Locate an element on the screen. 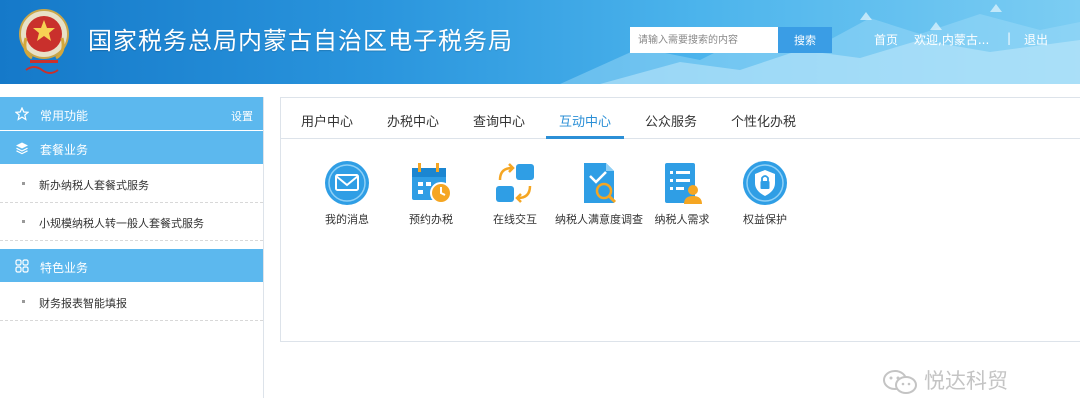  function-satisfaction-survey: 纳税人满意度调查 is located at coordinates (599, 193).